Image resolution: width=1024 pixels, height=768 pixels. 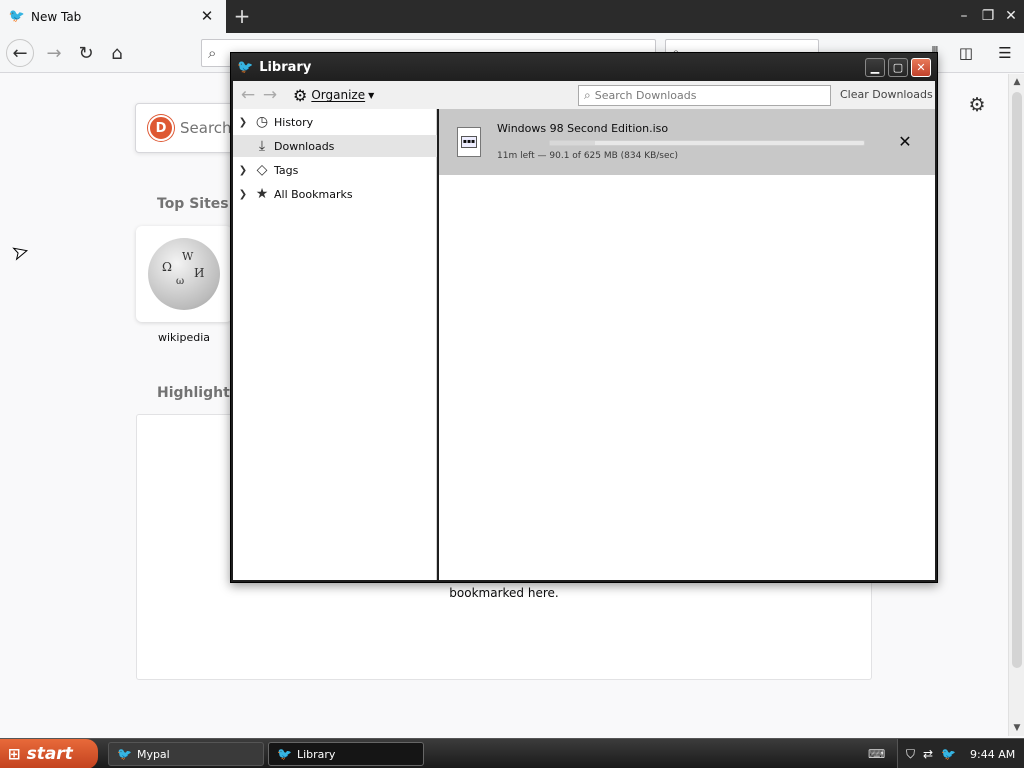 I want to click on tree-item-downloads: ⤓ Downloads, so click(x=335, y=146).